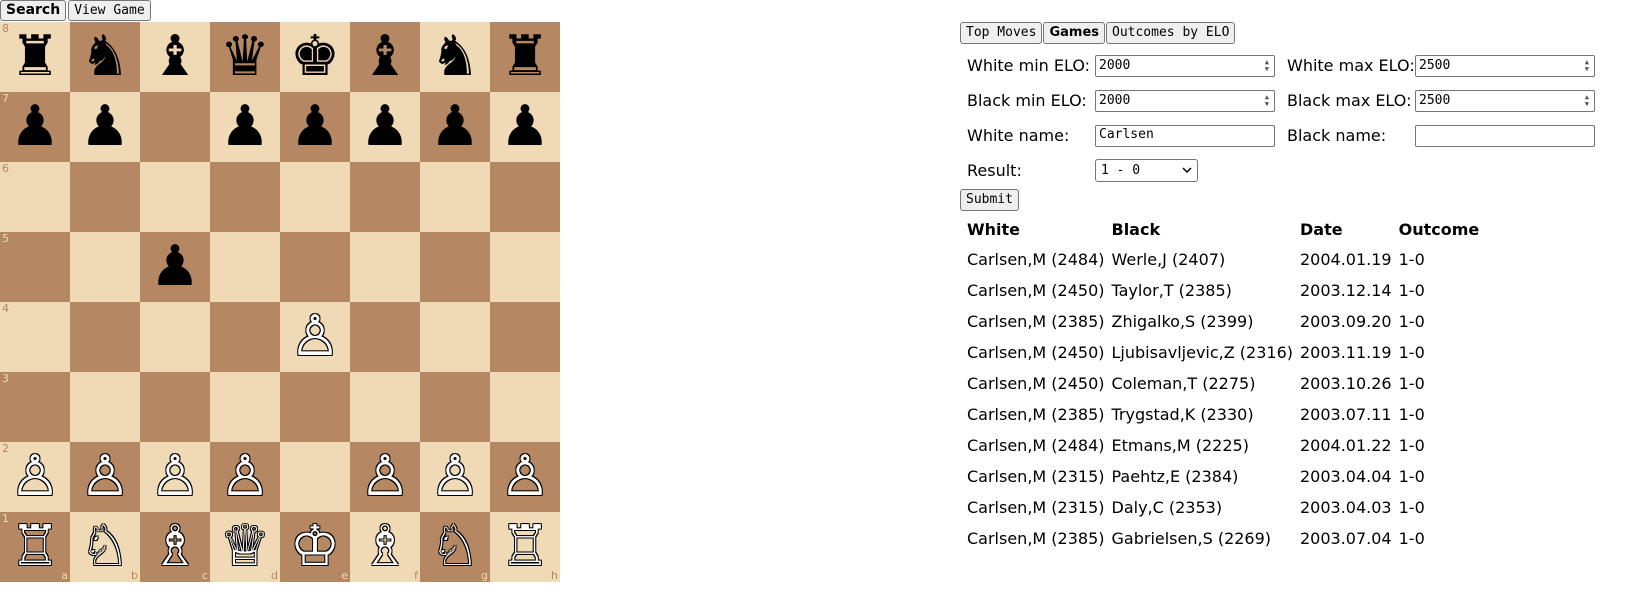  I want to click on tab-outcomes-by-elo: Outcomes by ELO, so click(1171, 33).